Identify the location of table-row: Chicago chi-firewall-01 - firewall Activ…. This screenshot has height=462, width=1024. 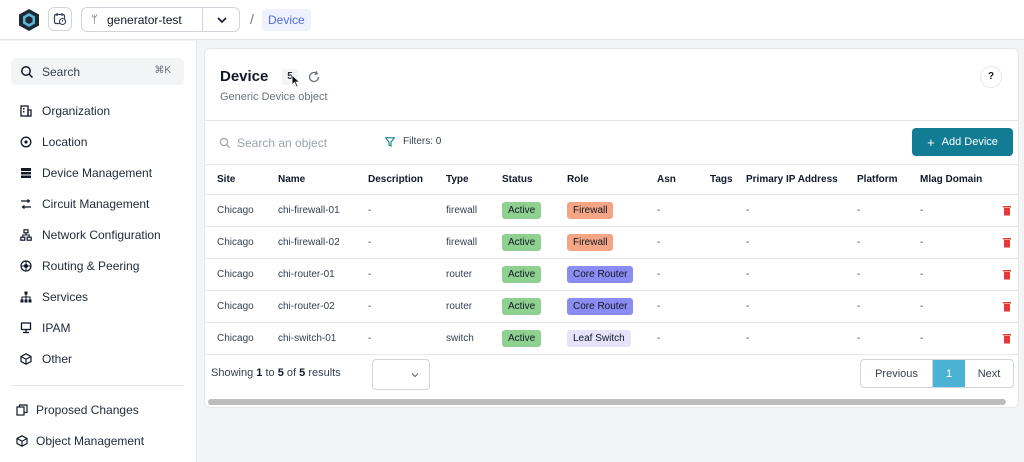
(611, 210).